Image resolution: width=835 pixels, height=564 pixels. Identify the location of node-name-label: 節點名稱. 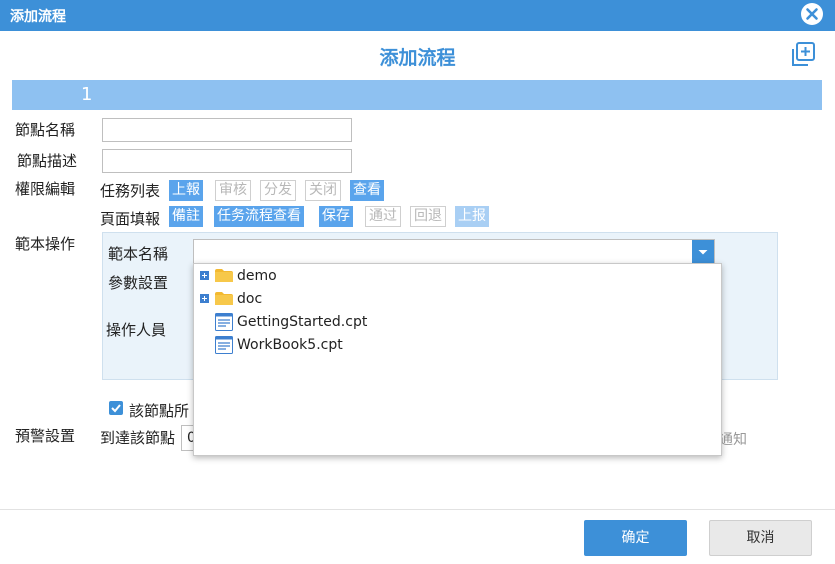
(45, 130).